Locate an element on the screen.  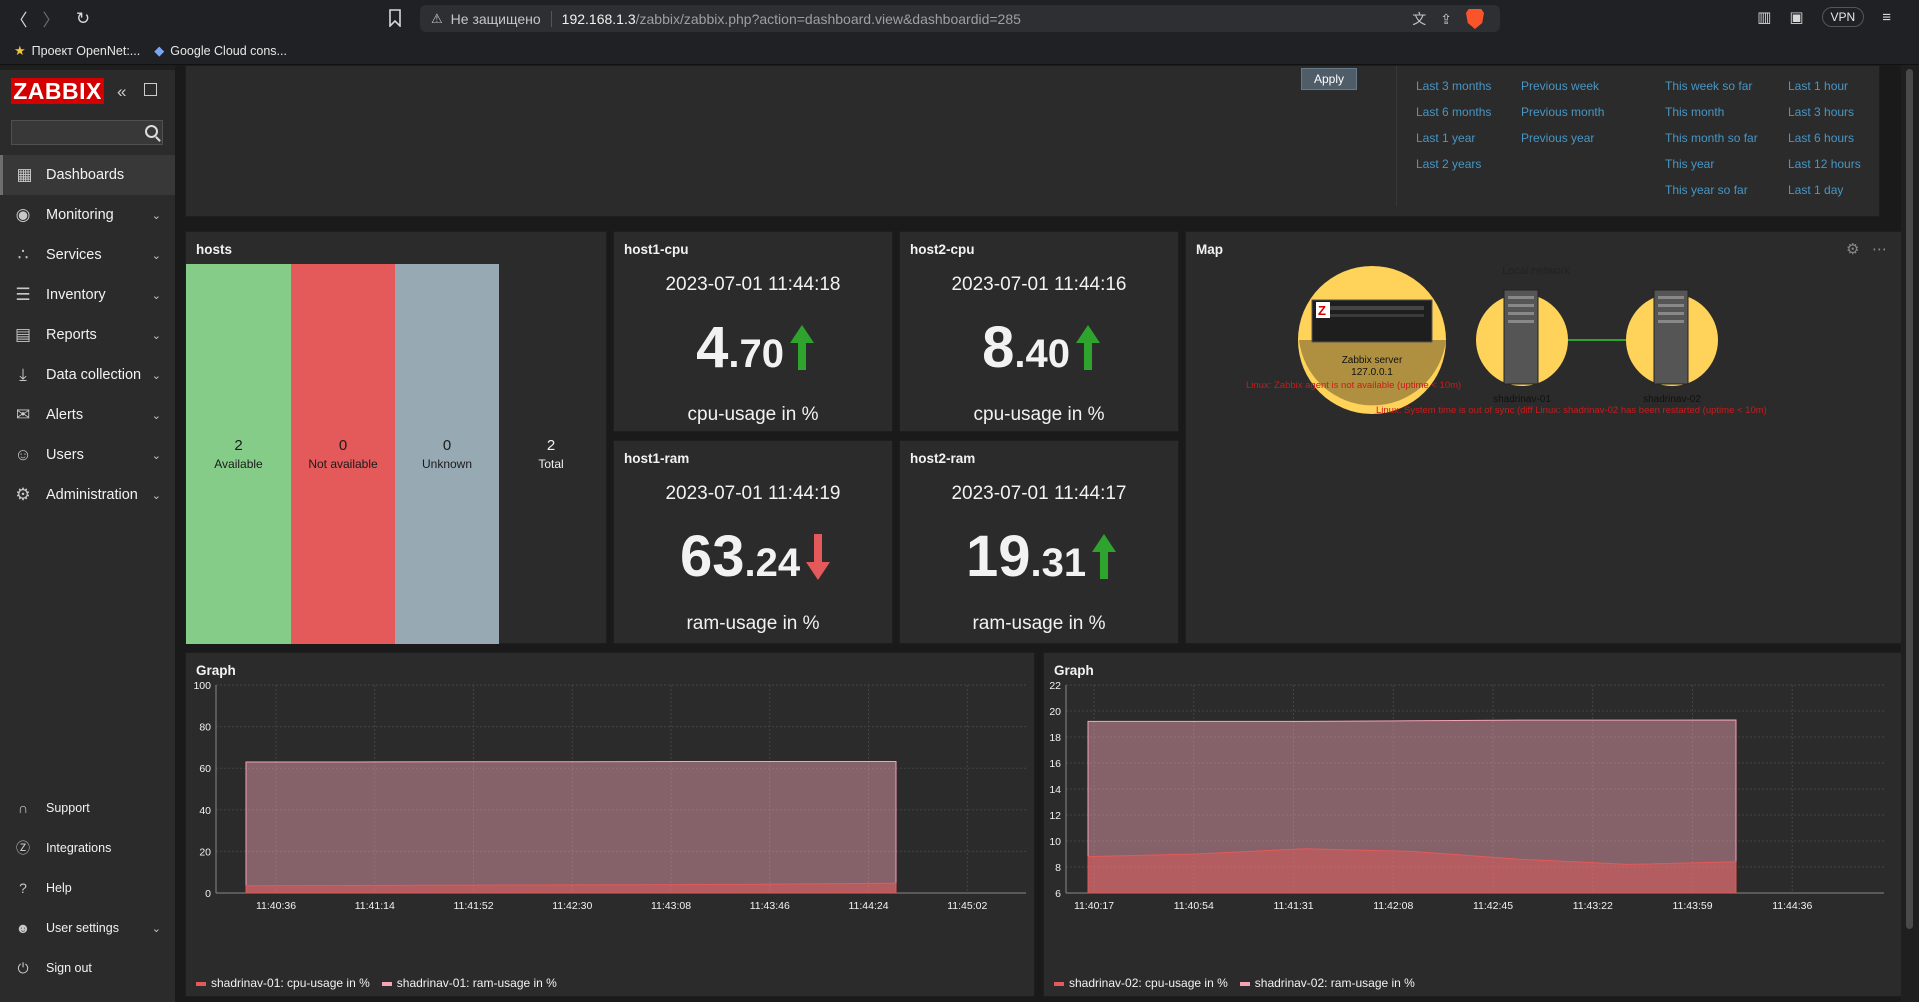
bookmark-icon is located at coordinates (397, 19).